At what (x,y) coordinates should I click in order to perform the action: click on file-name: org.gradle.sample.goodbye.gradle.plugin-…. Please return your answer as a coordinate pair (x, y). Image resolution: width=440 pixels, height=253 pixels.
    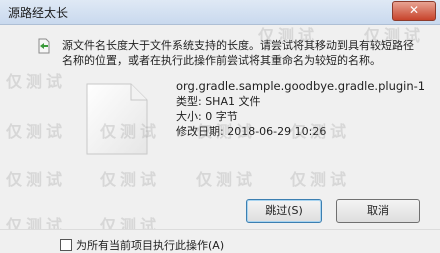
    Looking at the image, I should click on (301, 86).